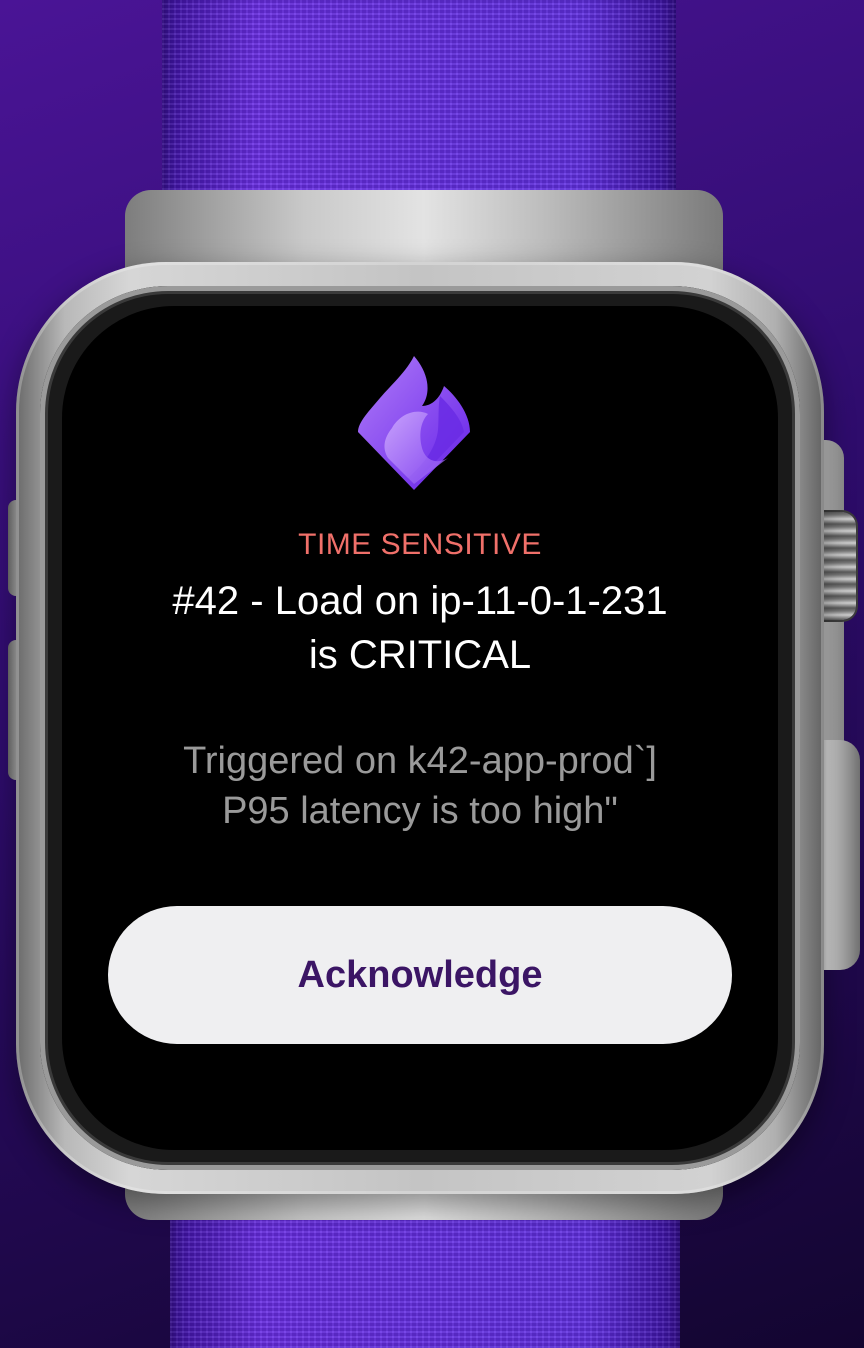  I want to click on body-line-1: Triggered on k42-app-prod`], so click(420, 761).